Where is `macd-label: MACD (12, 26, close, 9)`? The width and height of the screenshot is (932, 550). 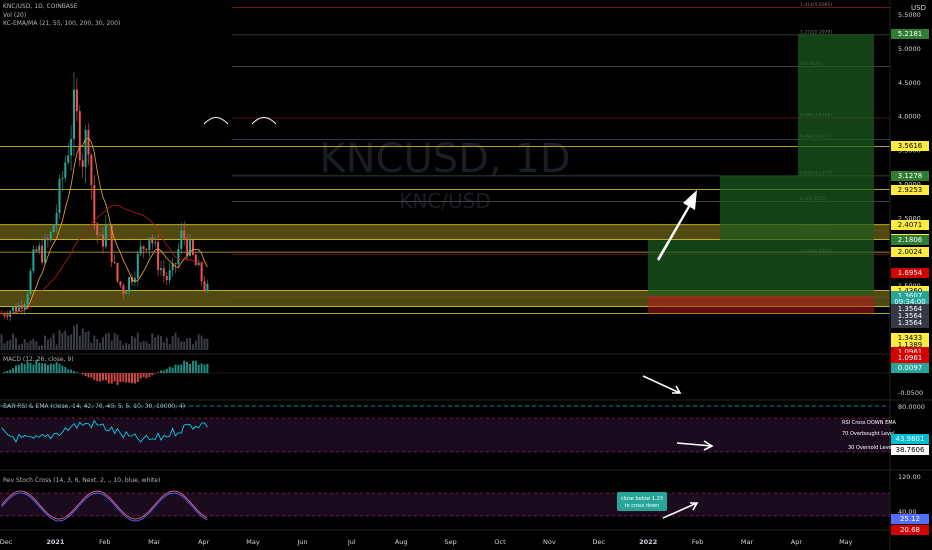
macd-label: MACD (12, 26, close, 9) is located at coordinates (38, 359).